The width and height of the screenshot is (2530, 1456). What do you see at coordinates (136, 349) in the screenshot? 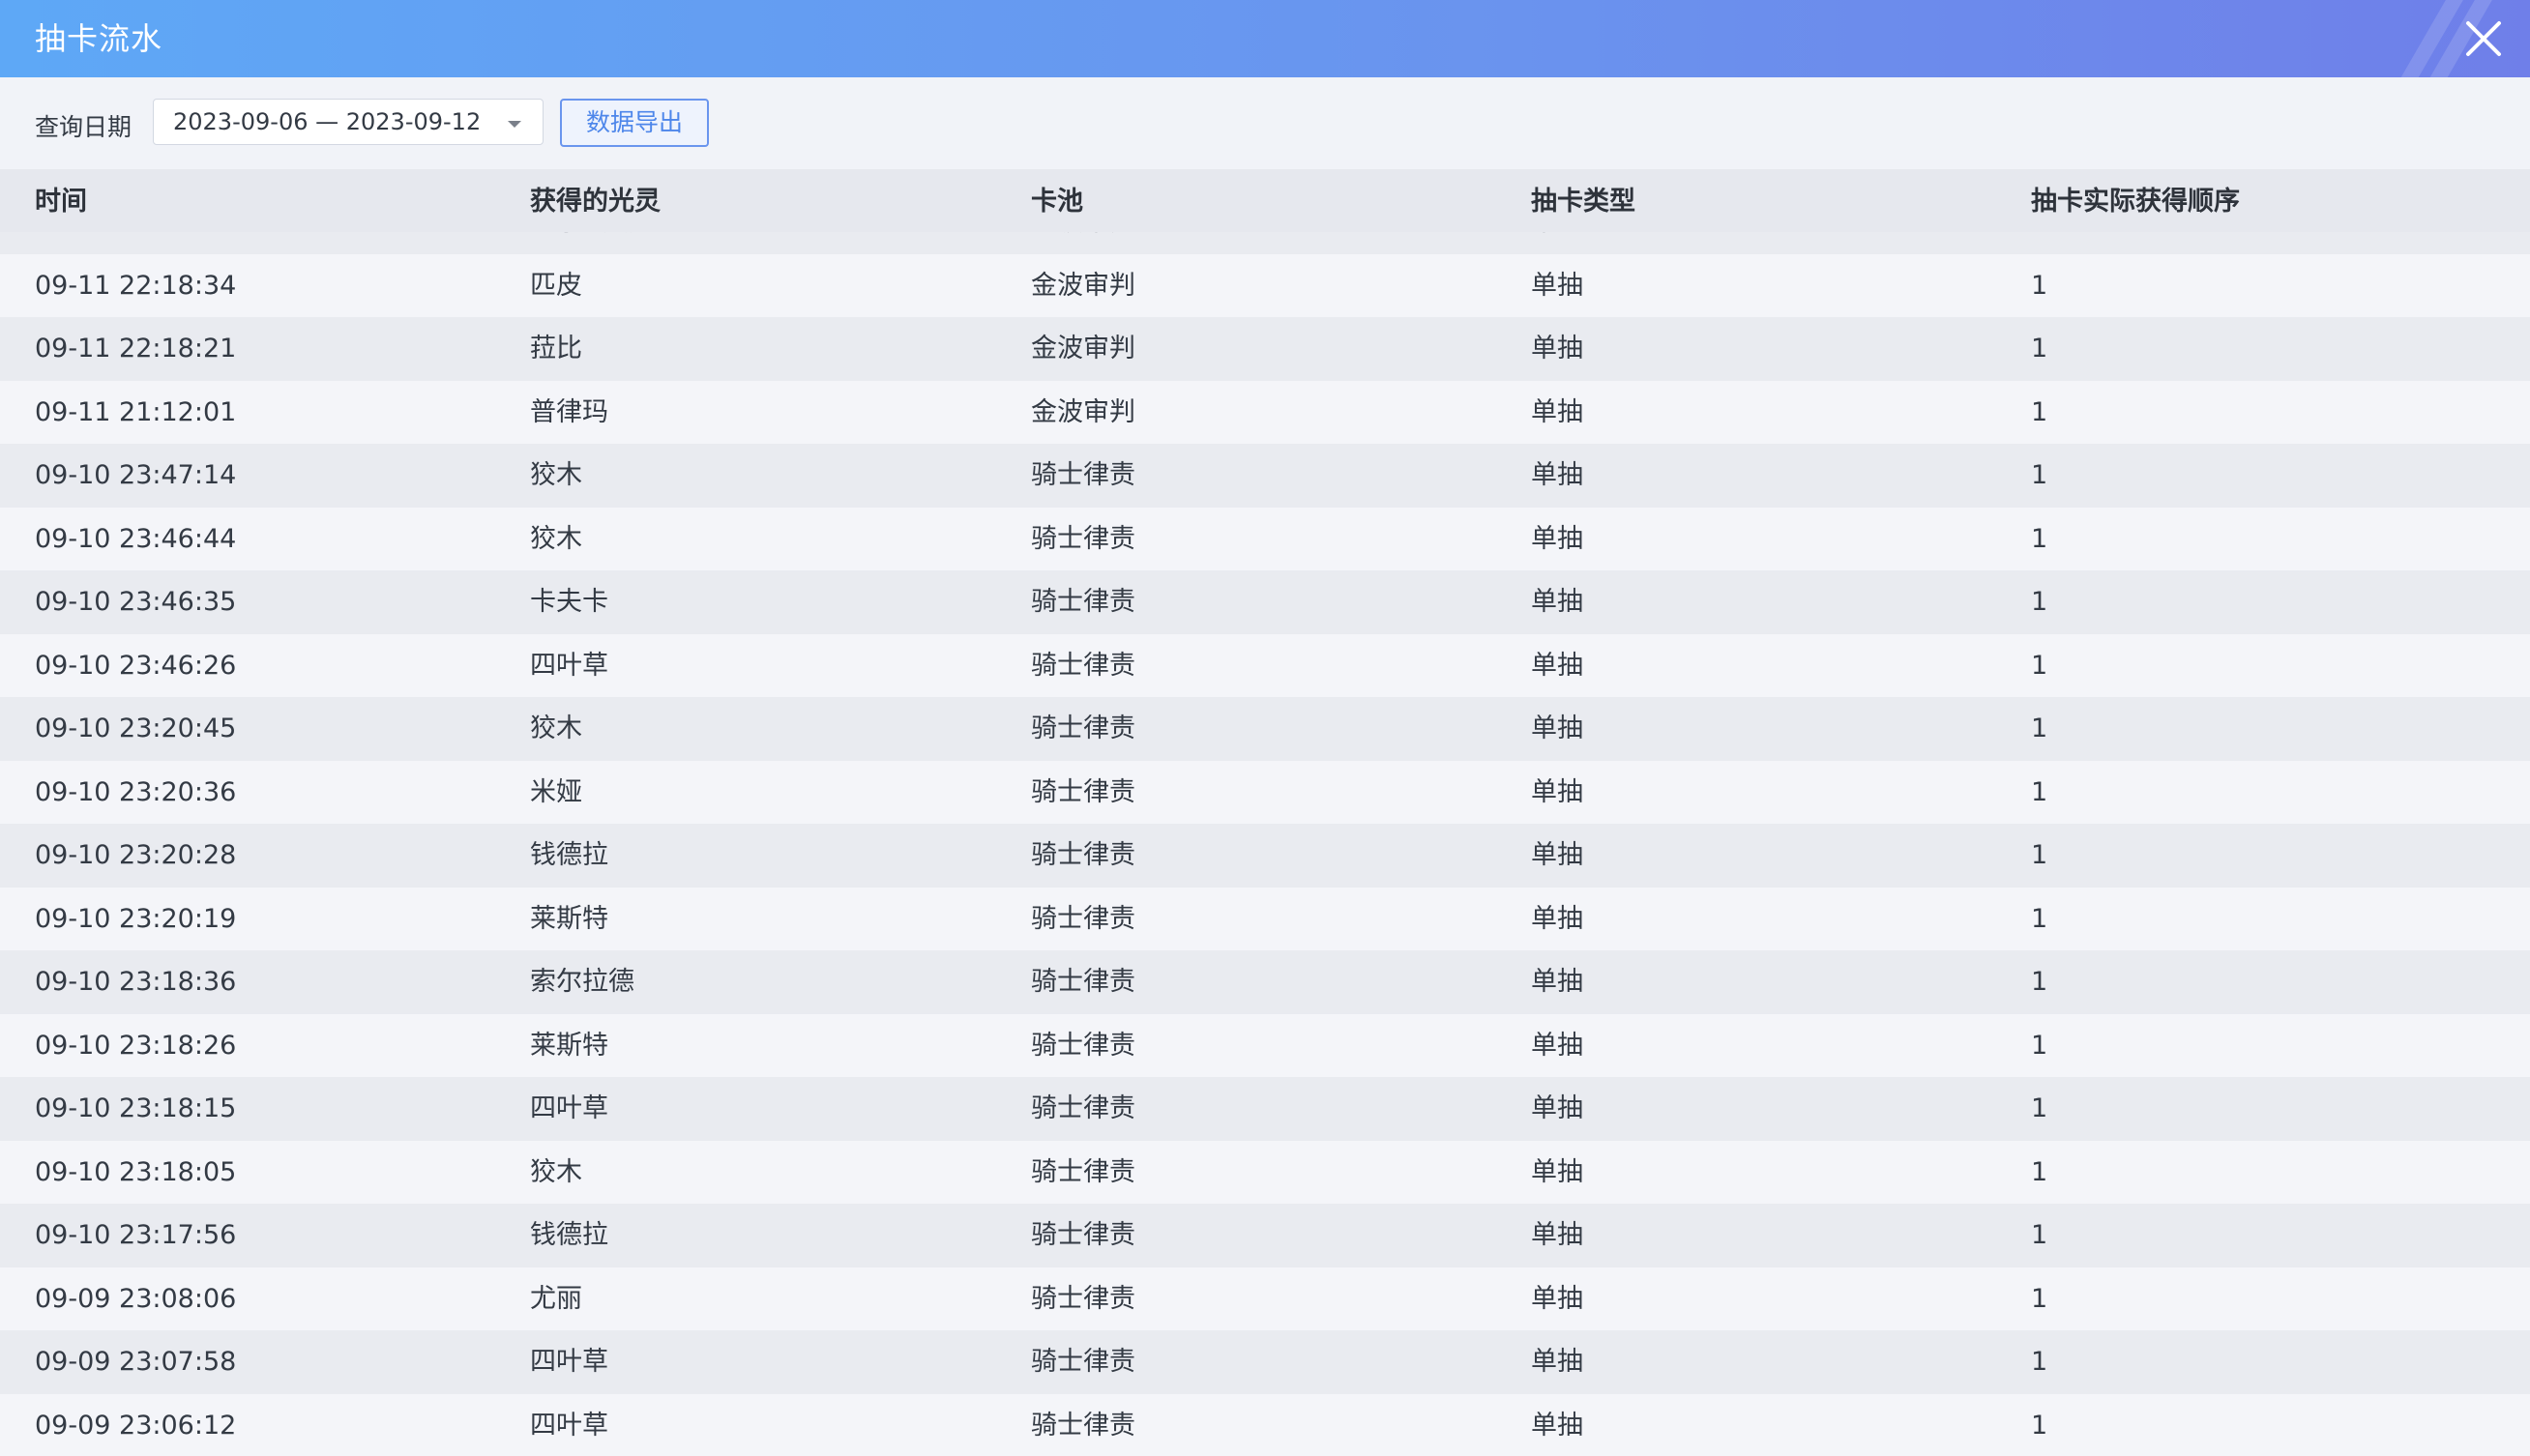
I see `cell-time: 09-11 22:18:21` at bounding box center [136, 349].